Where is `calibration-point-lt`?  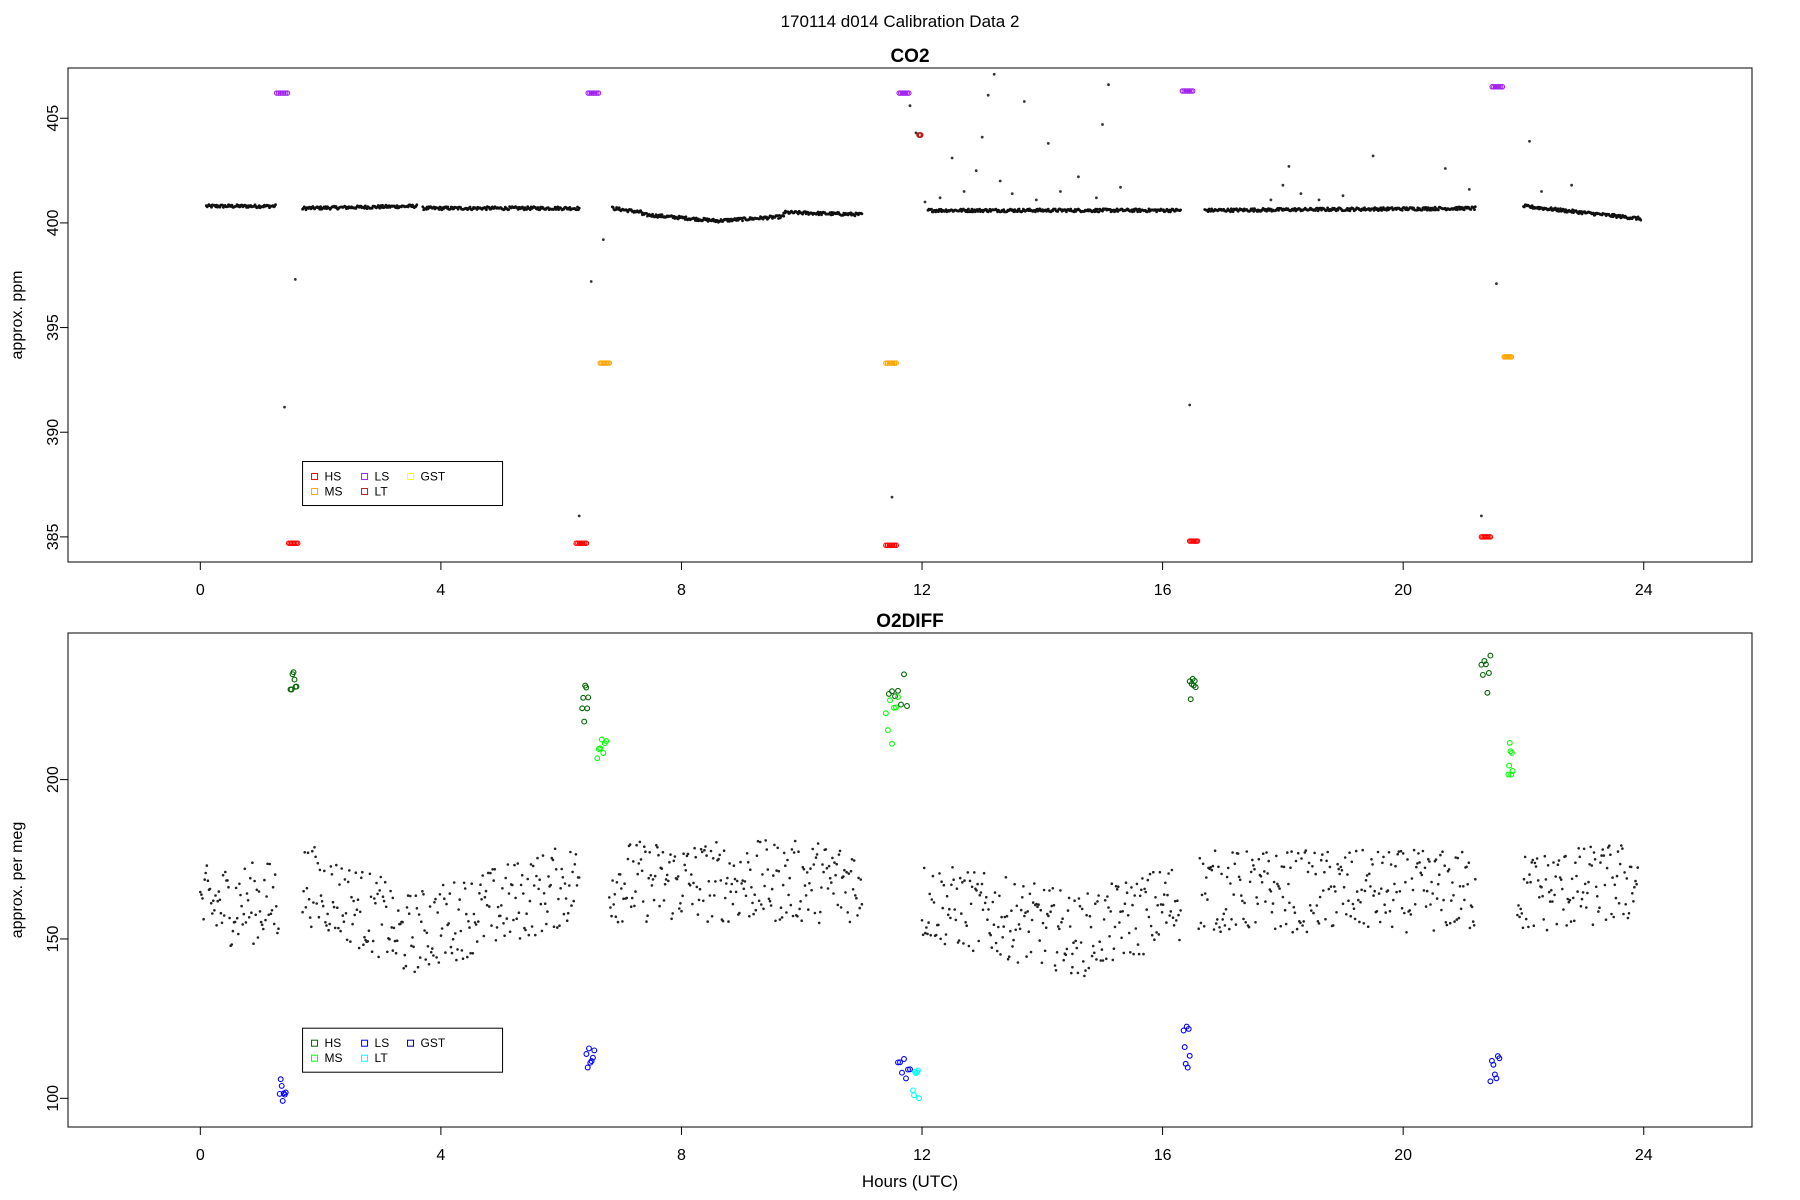
calibration-point-lt is located at coordinates (914, 1095).